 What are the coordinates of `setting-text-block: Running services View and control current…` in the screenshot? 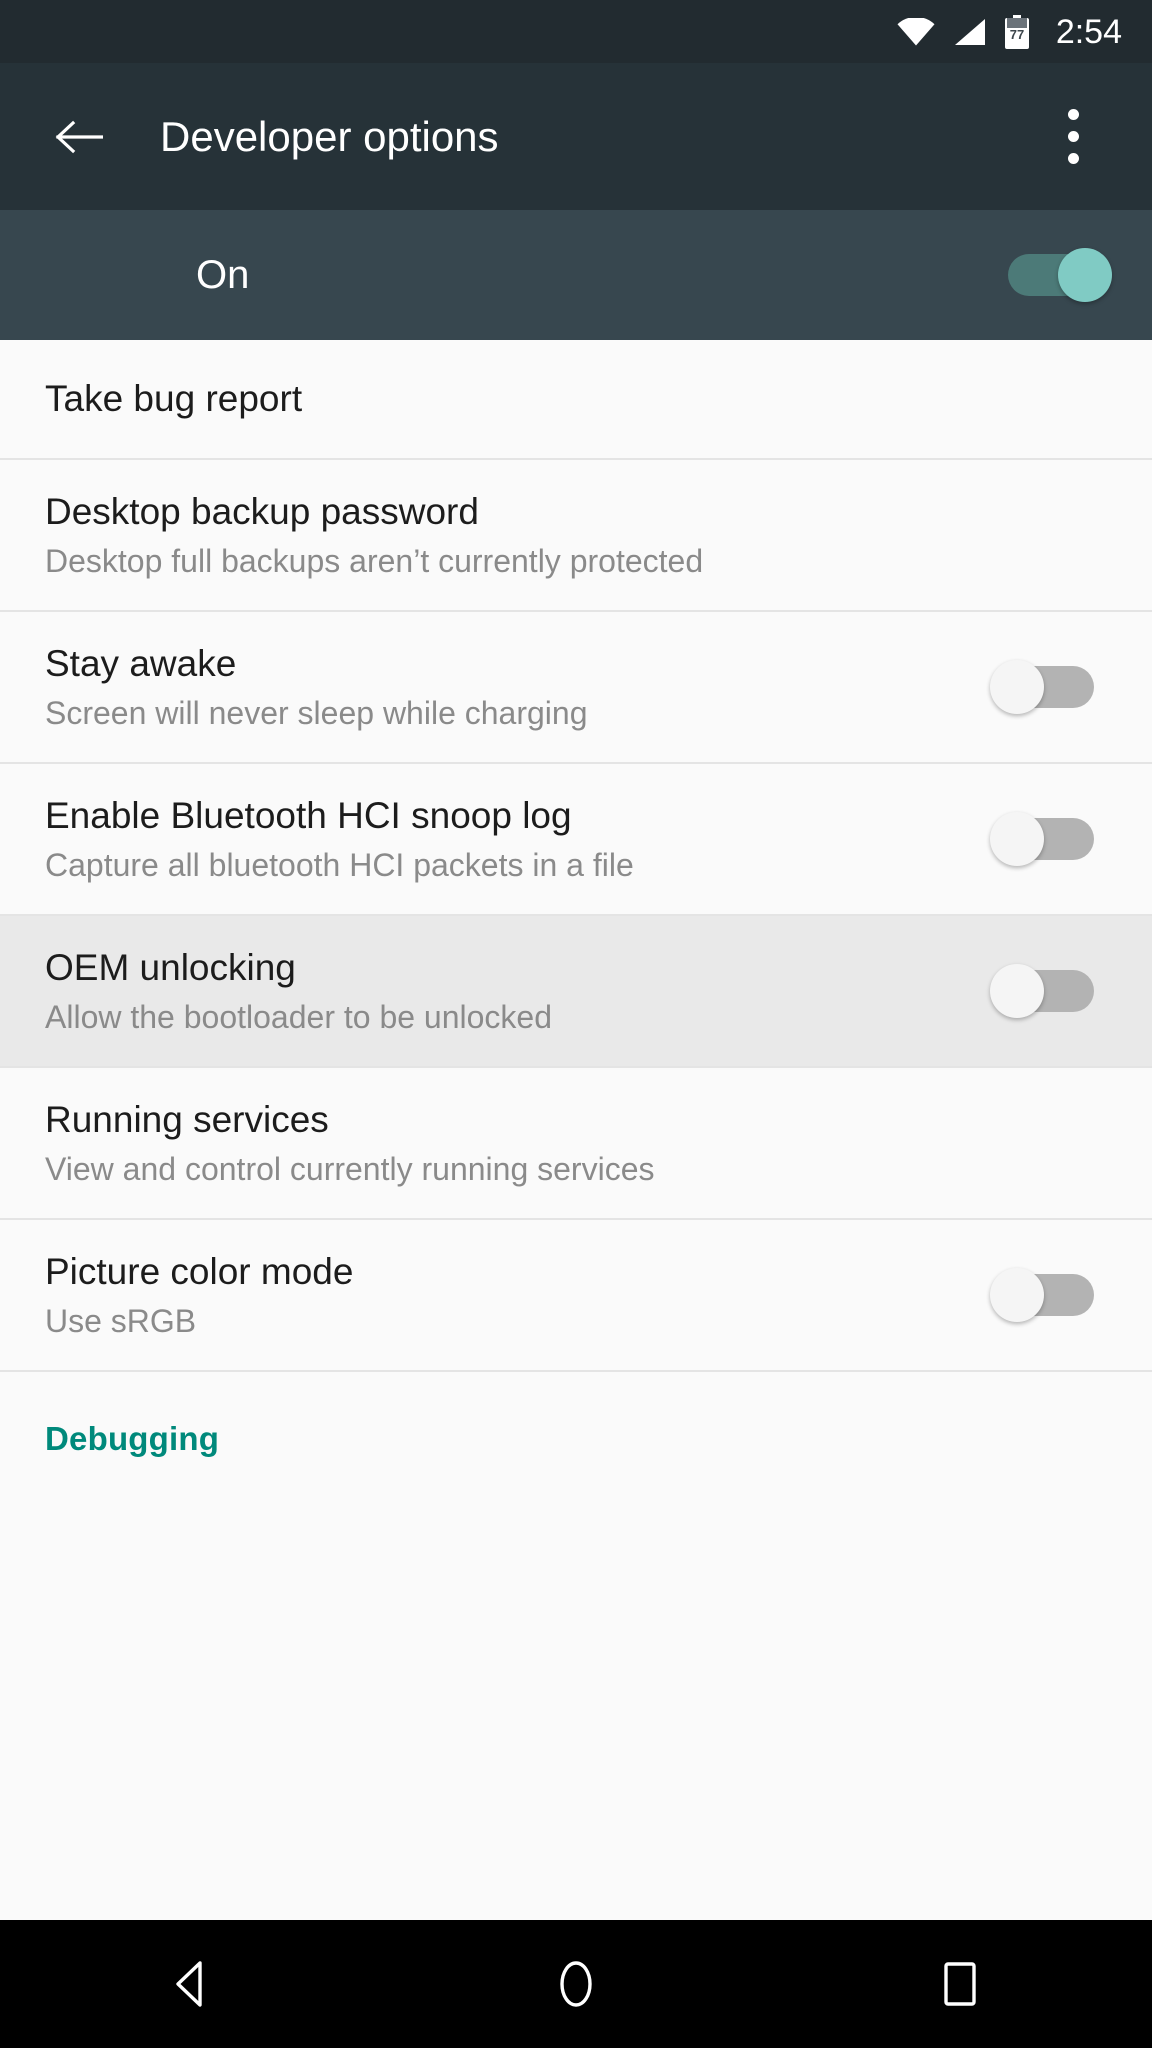 It's located at (578, 1142).